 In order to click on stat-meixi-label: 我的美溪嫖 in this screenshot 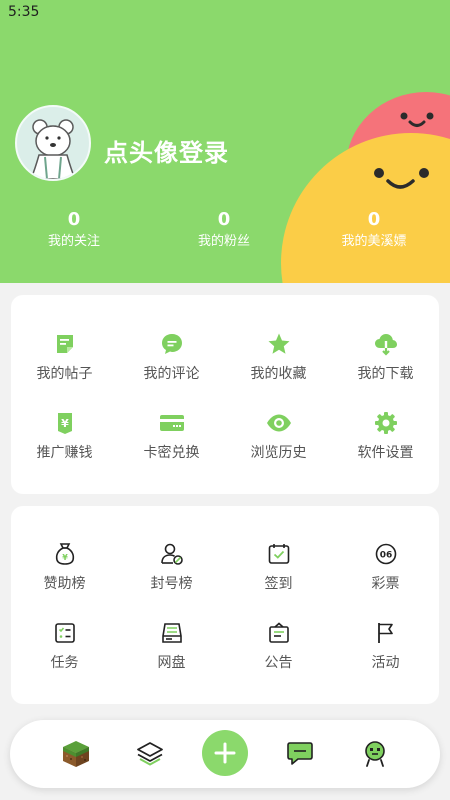, I will do `click(374, 241)`.